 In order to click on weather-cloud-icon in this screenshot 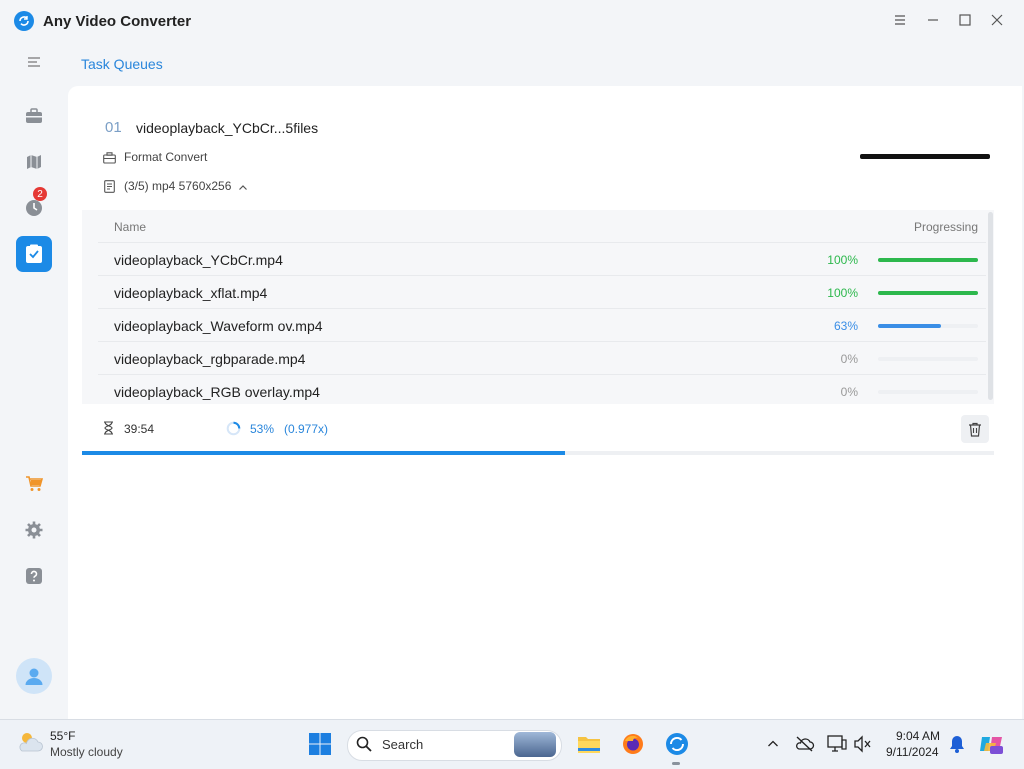, I will do `click(30, 744)`.